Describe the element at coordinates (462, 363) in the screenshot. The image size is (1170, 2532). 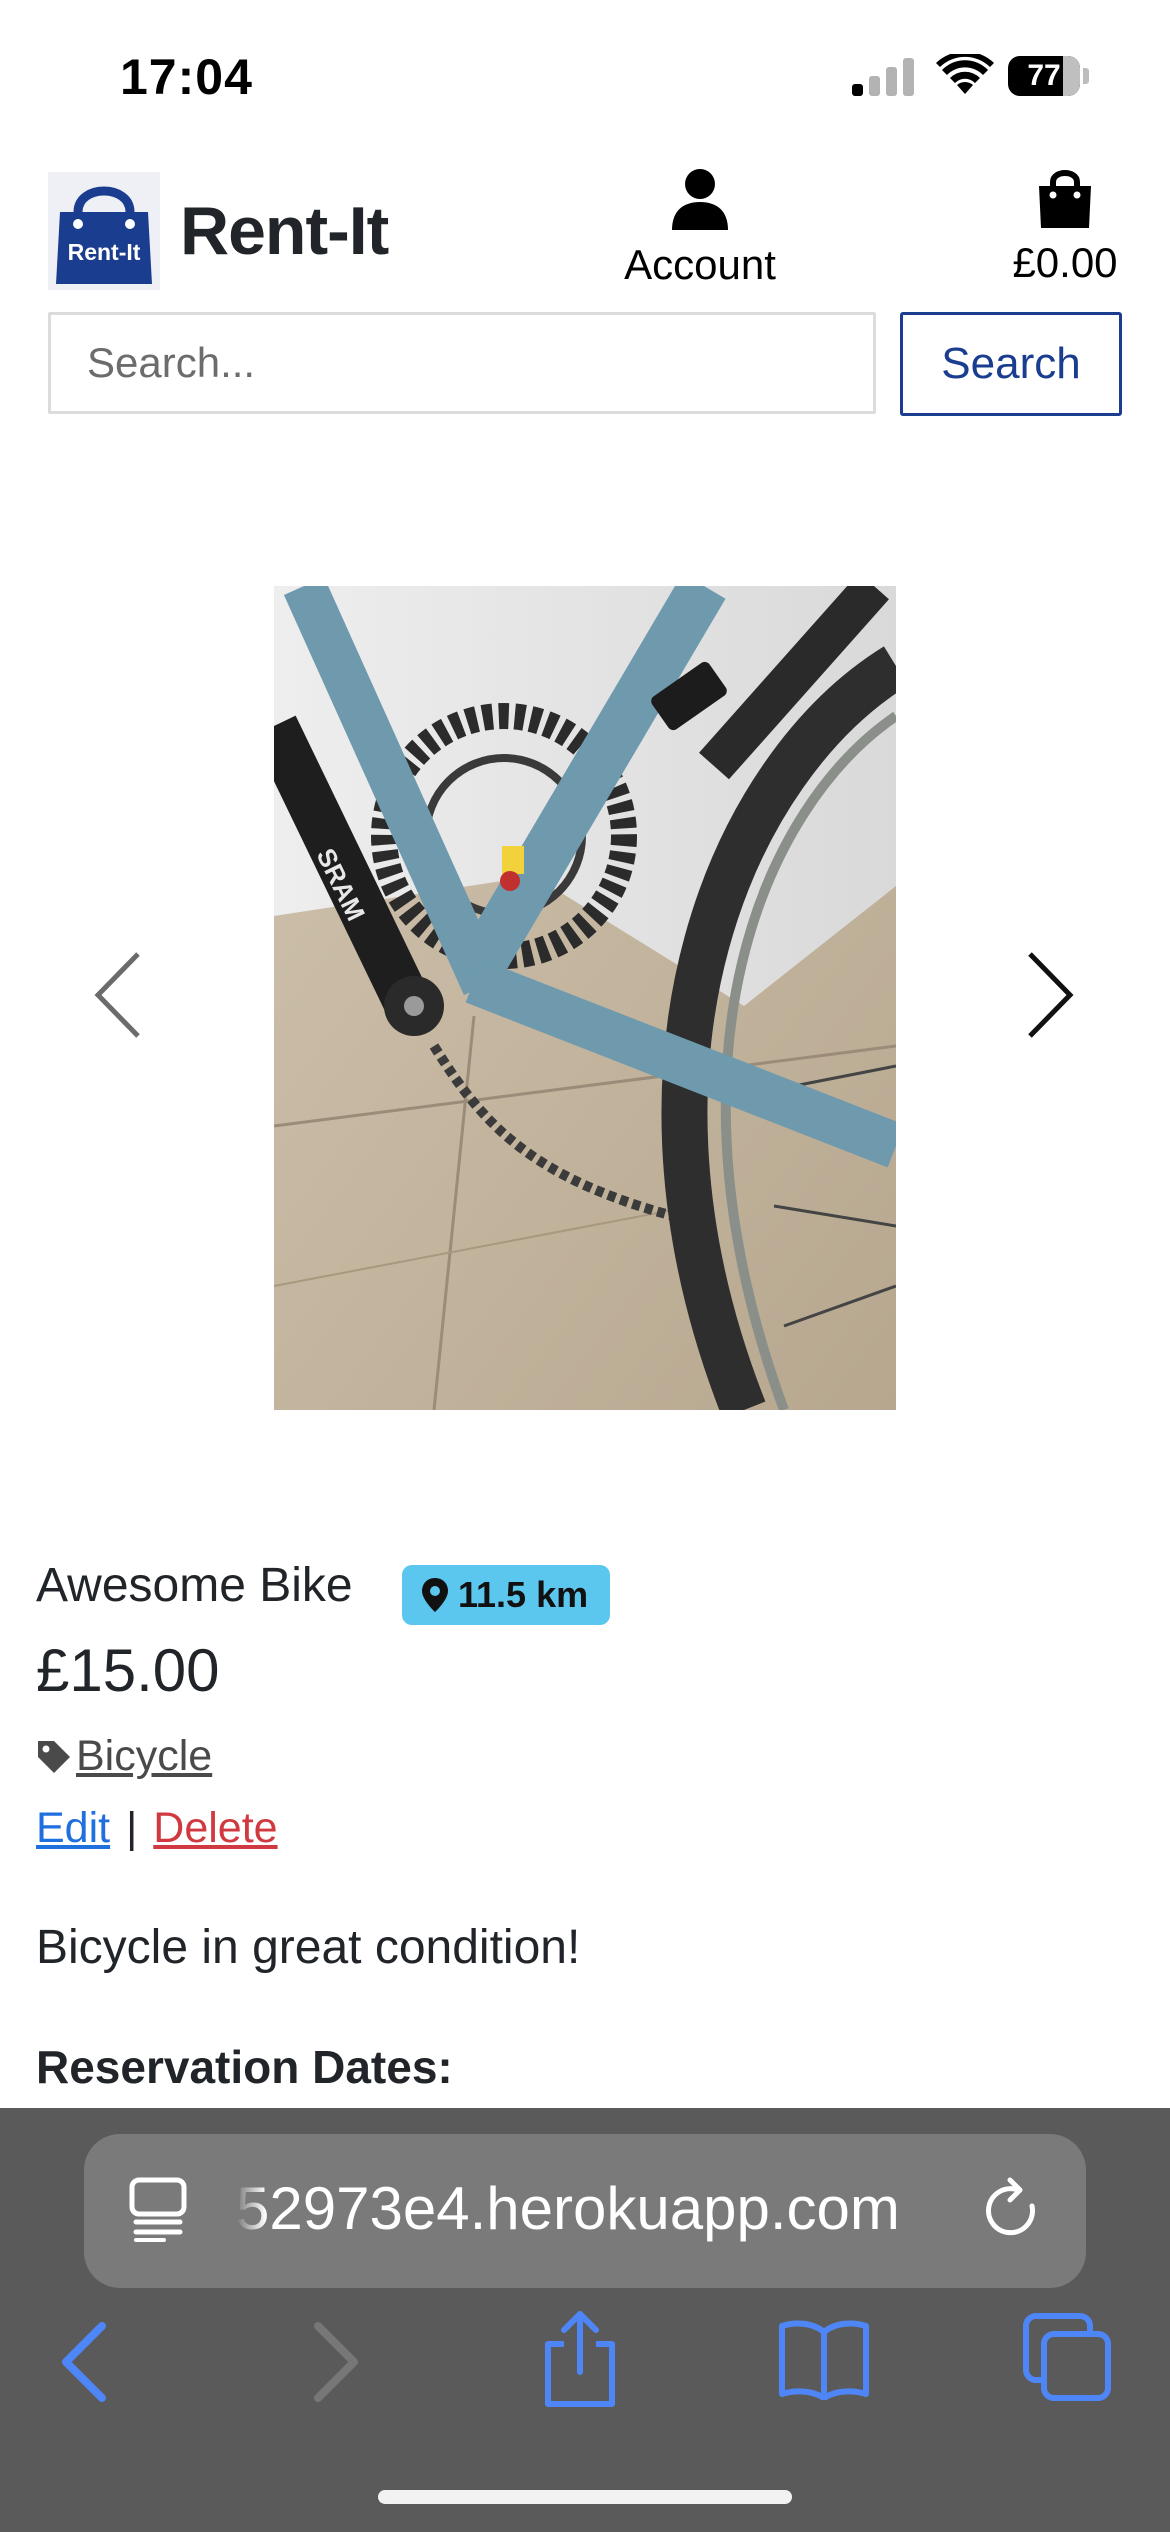
I see `search-input` at that location.